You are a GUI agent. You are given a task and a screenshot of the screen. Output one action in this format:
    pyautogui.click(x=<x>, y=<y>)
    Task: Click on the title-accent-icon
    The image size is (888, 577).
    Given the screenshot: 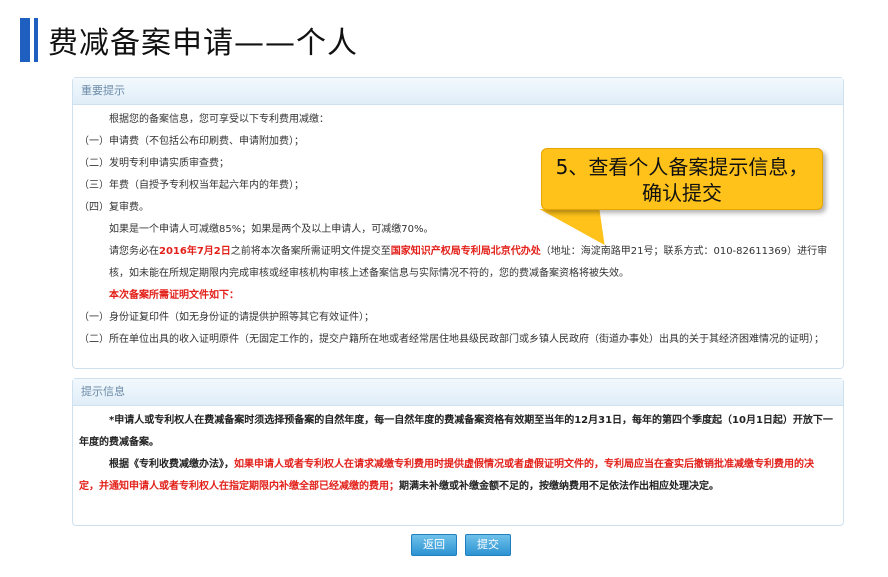 What is the action you would take?
    pyautogui.click(x=29, y=40)
    